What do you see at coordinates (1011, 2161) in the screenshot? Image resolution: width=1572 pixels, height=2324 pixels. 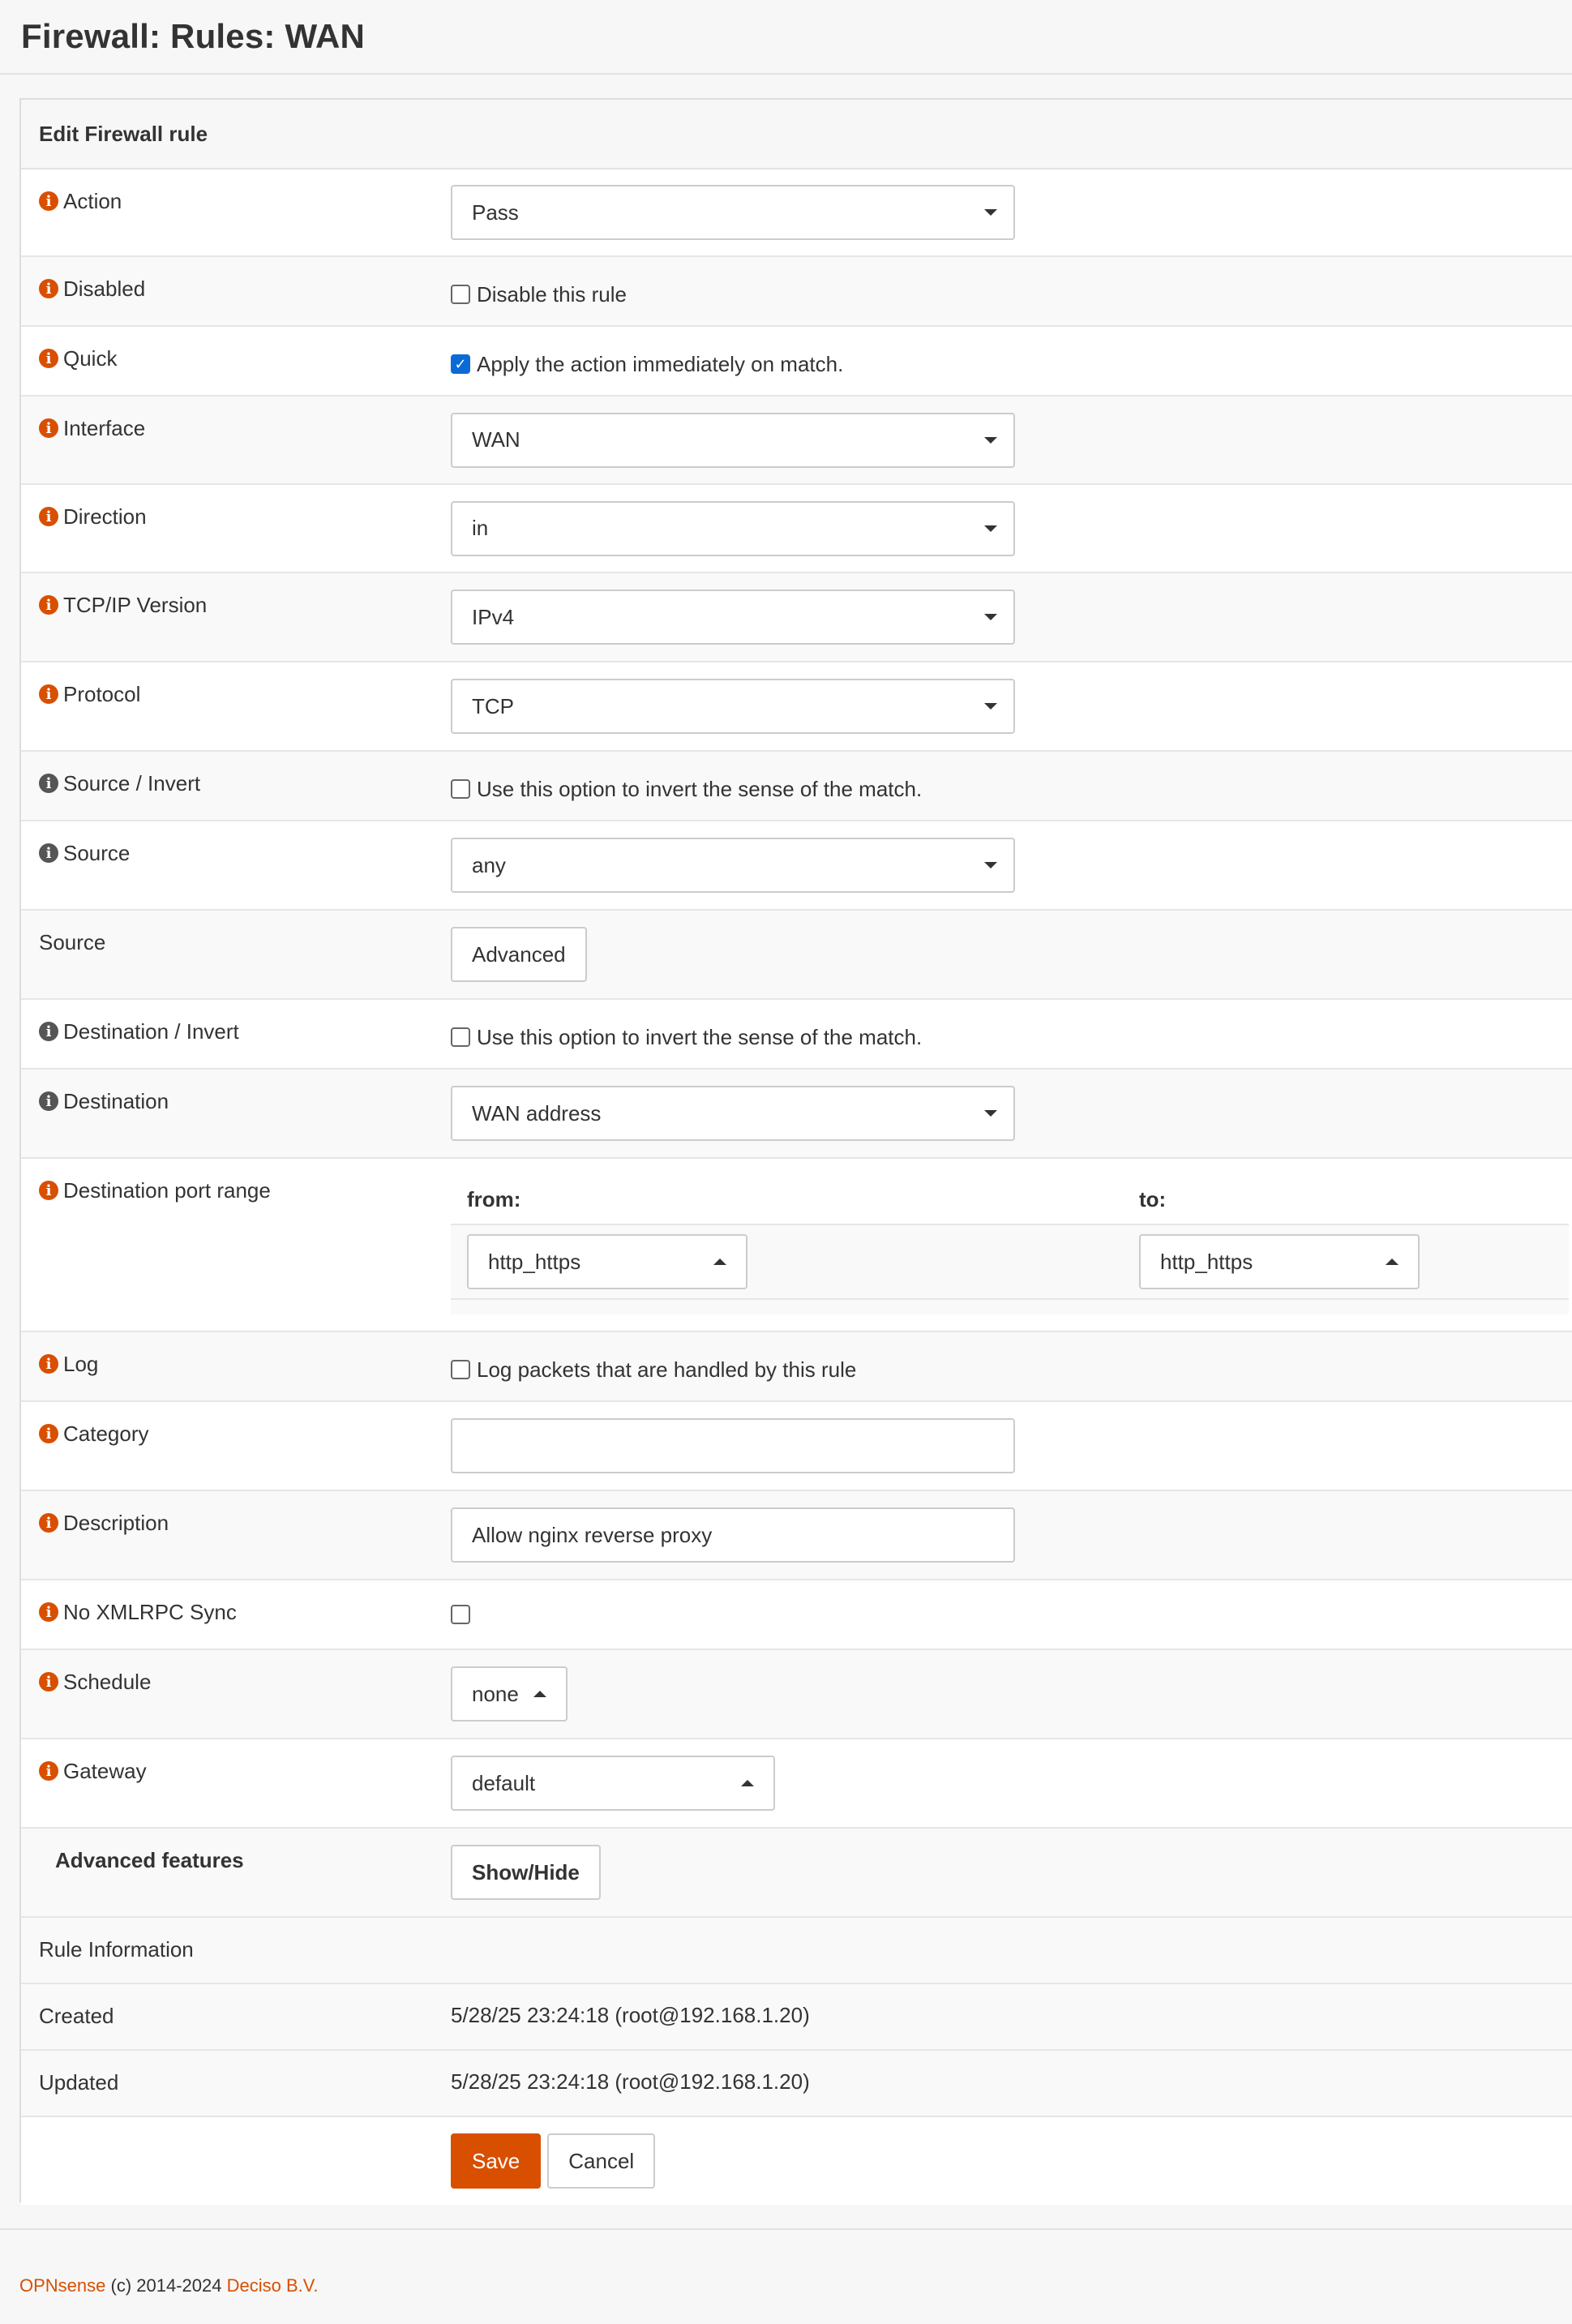 I see `value-actions: Save Cancel` at bounding box center [1011, 2161].